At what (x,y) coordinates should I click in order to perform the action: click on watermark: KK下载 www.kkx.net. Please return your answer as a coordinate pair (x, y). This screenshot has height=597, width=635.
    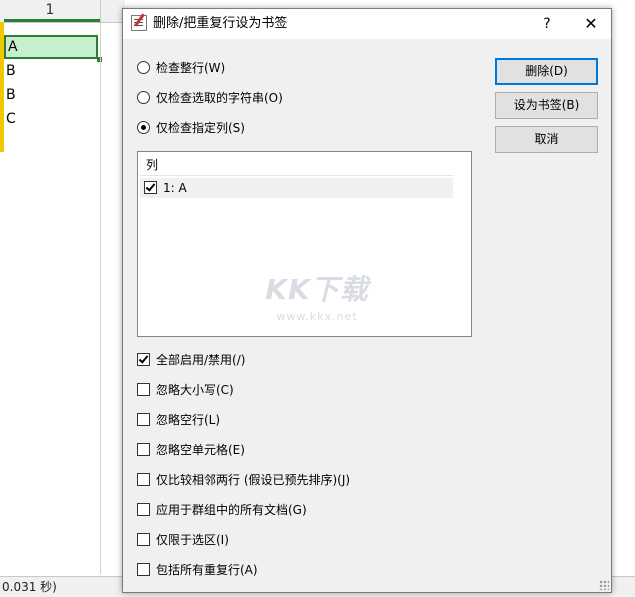
    Looking at the image, I should click on (317, 295).